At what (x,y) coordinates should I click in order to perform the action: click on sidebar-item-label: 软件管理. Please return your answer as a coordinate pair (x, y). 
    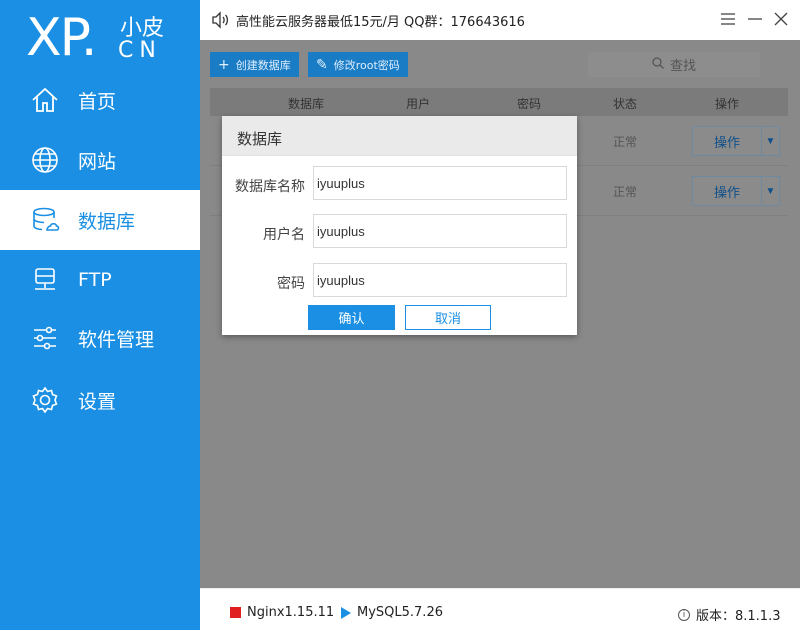
    Looking at the image, I should click on (116, 339).